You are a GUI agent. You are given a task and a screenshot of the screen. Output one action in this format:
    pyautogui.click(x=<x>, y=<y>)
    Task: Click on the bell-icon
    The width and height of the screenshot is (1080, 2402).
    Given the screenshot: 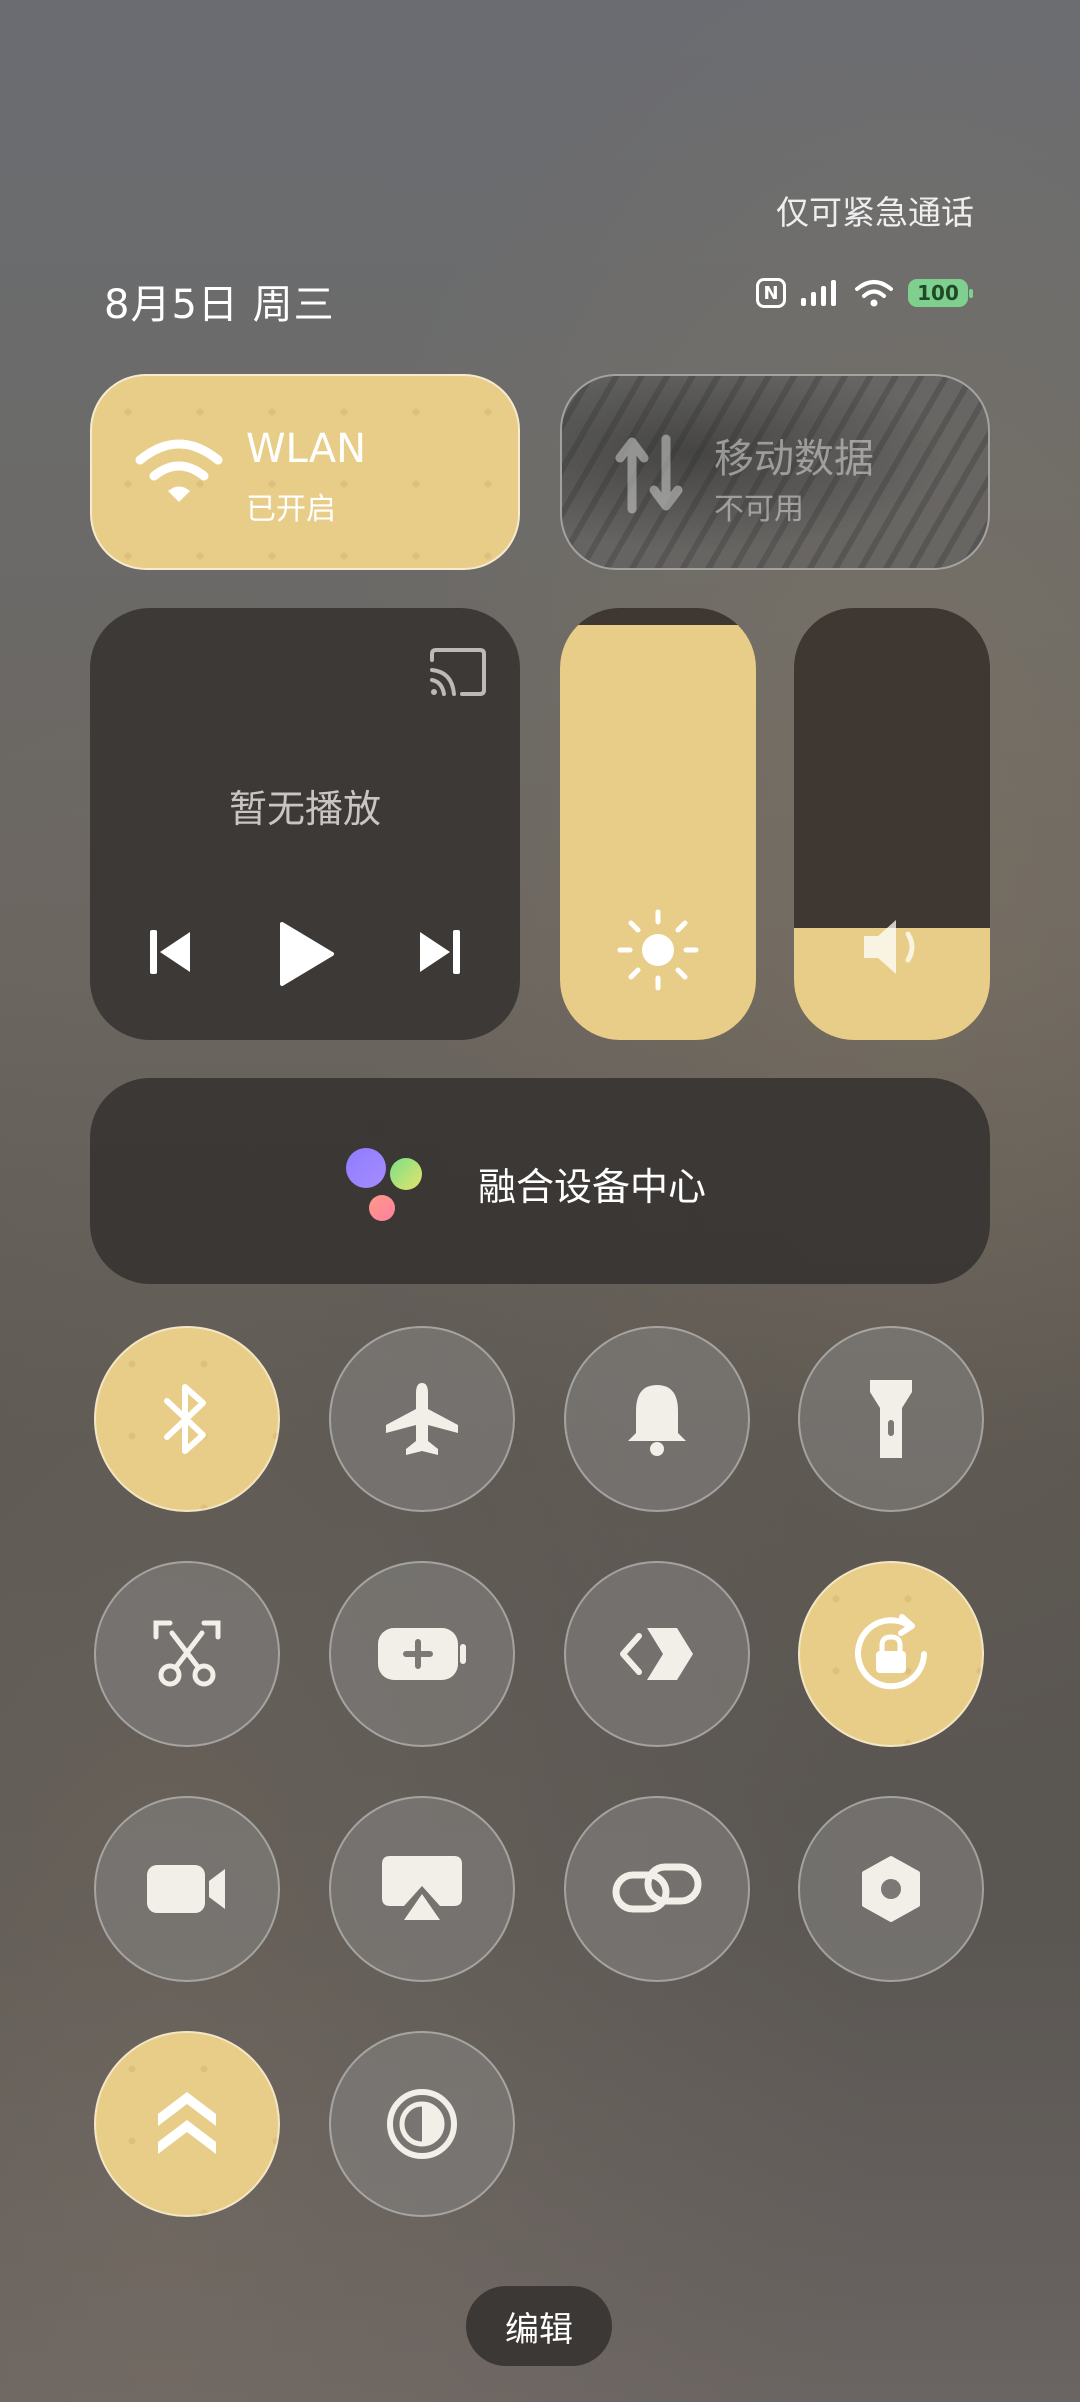 What is the action you would take?
    pyautogui.click(x=657, y=1420)
    